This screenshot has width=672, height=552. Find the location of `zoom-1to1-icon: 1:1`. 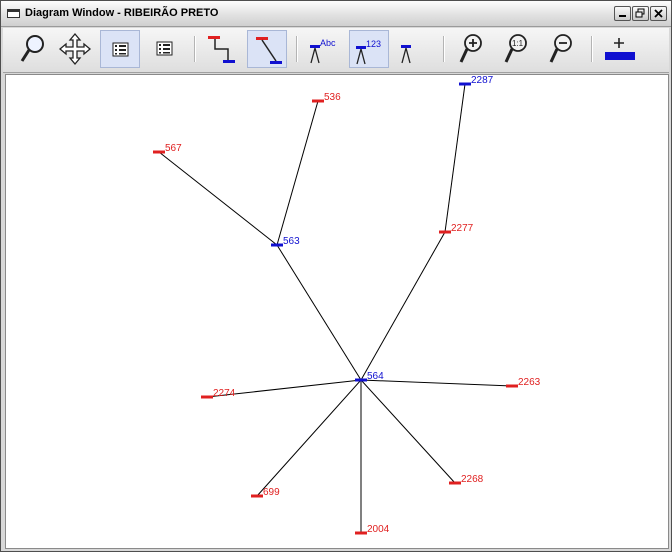

zoom-1to1-icon: 1:1 is located at coordinates (515, 48).